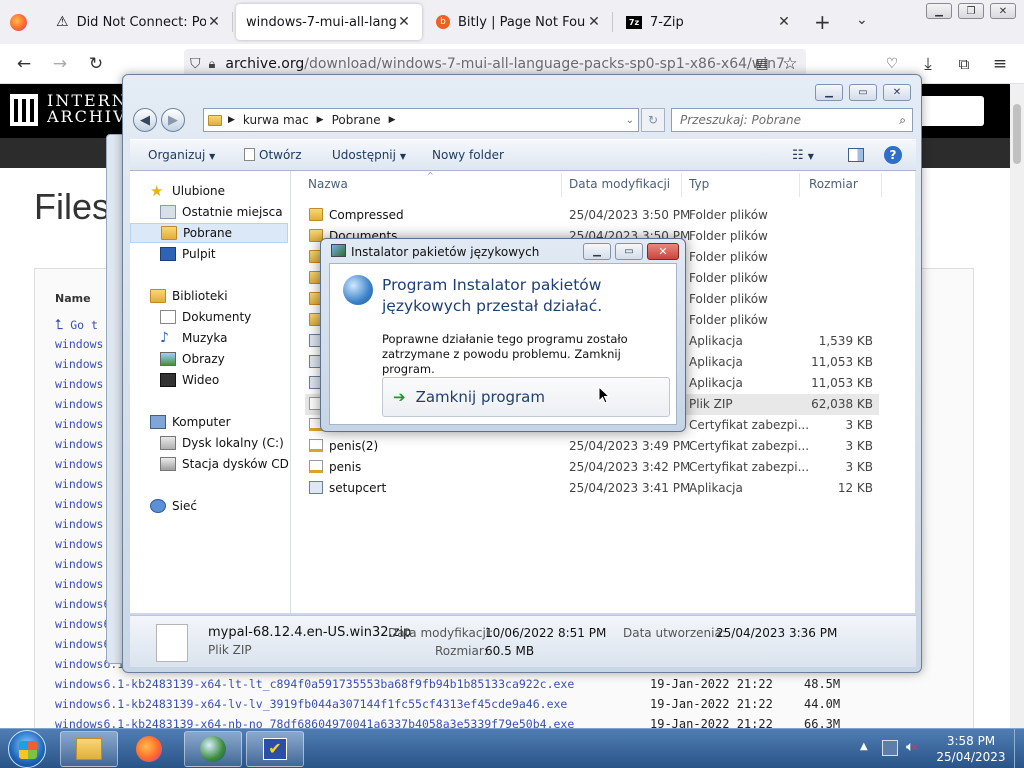 This screenshot has width=1024, height=768. What do you see at coordinates (181, 155) in the screenshot?
I see `organize-button: Organizuj ▼` at bounding box center [181, 155].